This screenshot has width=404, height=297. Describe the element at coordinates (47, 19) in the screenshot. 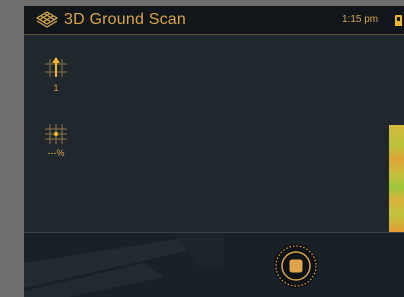

I see `layers-logo-icon` at that location.